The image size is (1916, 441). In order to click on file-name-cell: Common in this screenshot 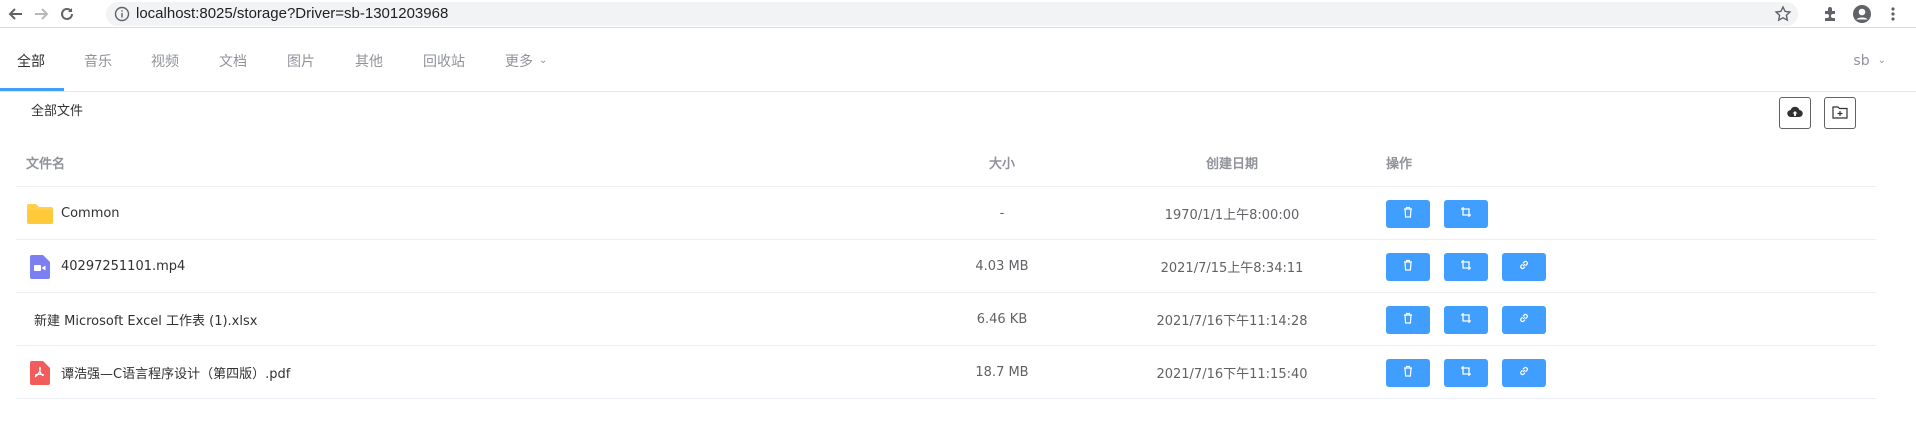, I will do `click(73, 213)`.